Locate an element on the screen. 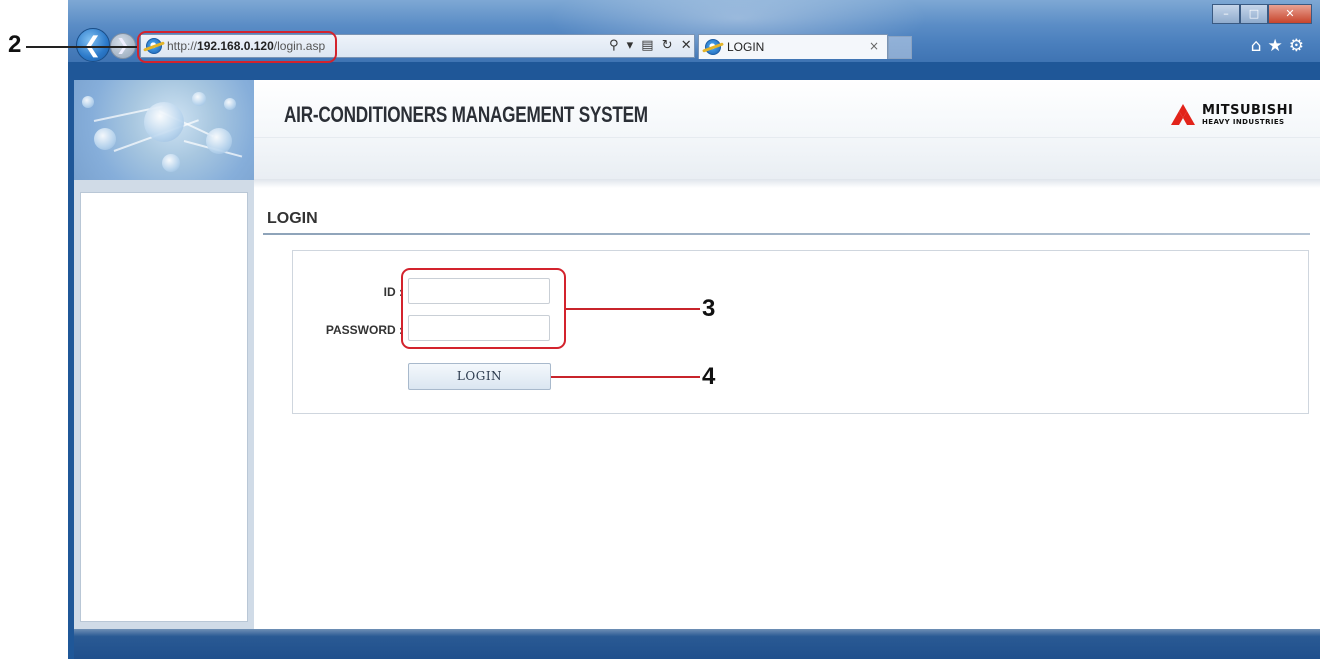 The width and height of the screenshot is (1320, 659). brand-text: MITSUBISHI HEAVY INDUSTRIES is located at coordinates (1248, 115).